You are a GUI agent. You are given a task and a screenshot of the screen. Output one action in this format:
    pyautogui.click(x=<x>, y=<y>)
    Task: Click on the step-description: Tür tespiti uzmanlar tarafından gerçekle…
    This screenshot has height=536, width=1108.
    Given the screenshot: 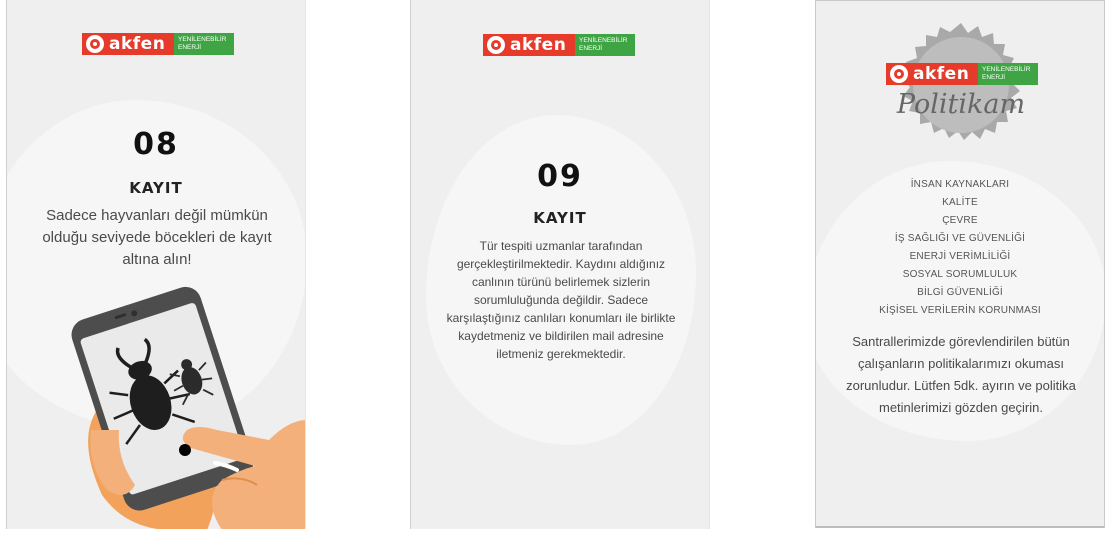 What is the action you would take?
    pyautogui.click(x=561, y=300)
    